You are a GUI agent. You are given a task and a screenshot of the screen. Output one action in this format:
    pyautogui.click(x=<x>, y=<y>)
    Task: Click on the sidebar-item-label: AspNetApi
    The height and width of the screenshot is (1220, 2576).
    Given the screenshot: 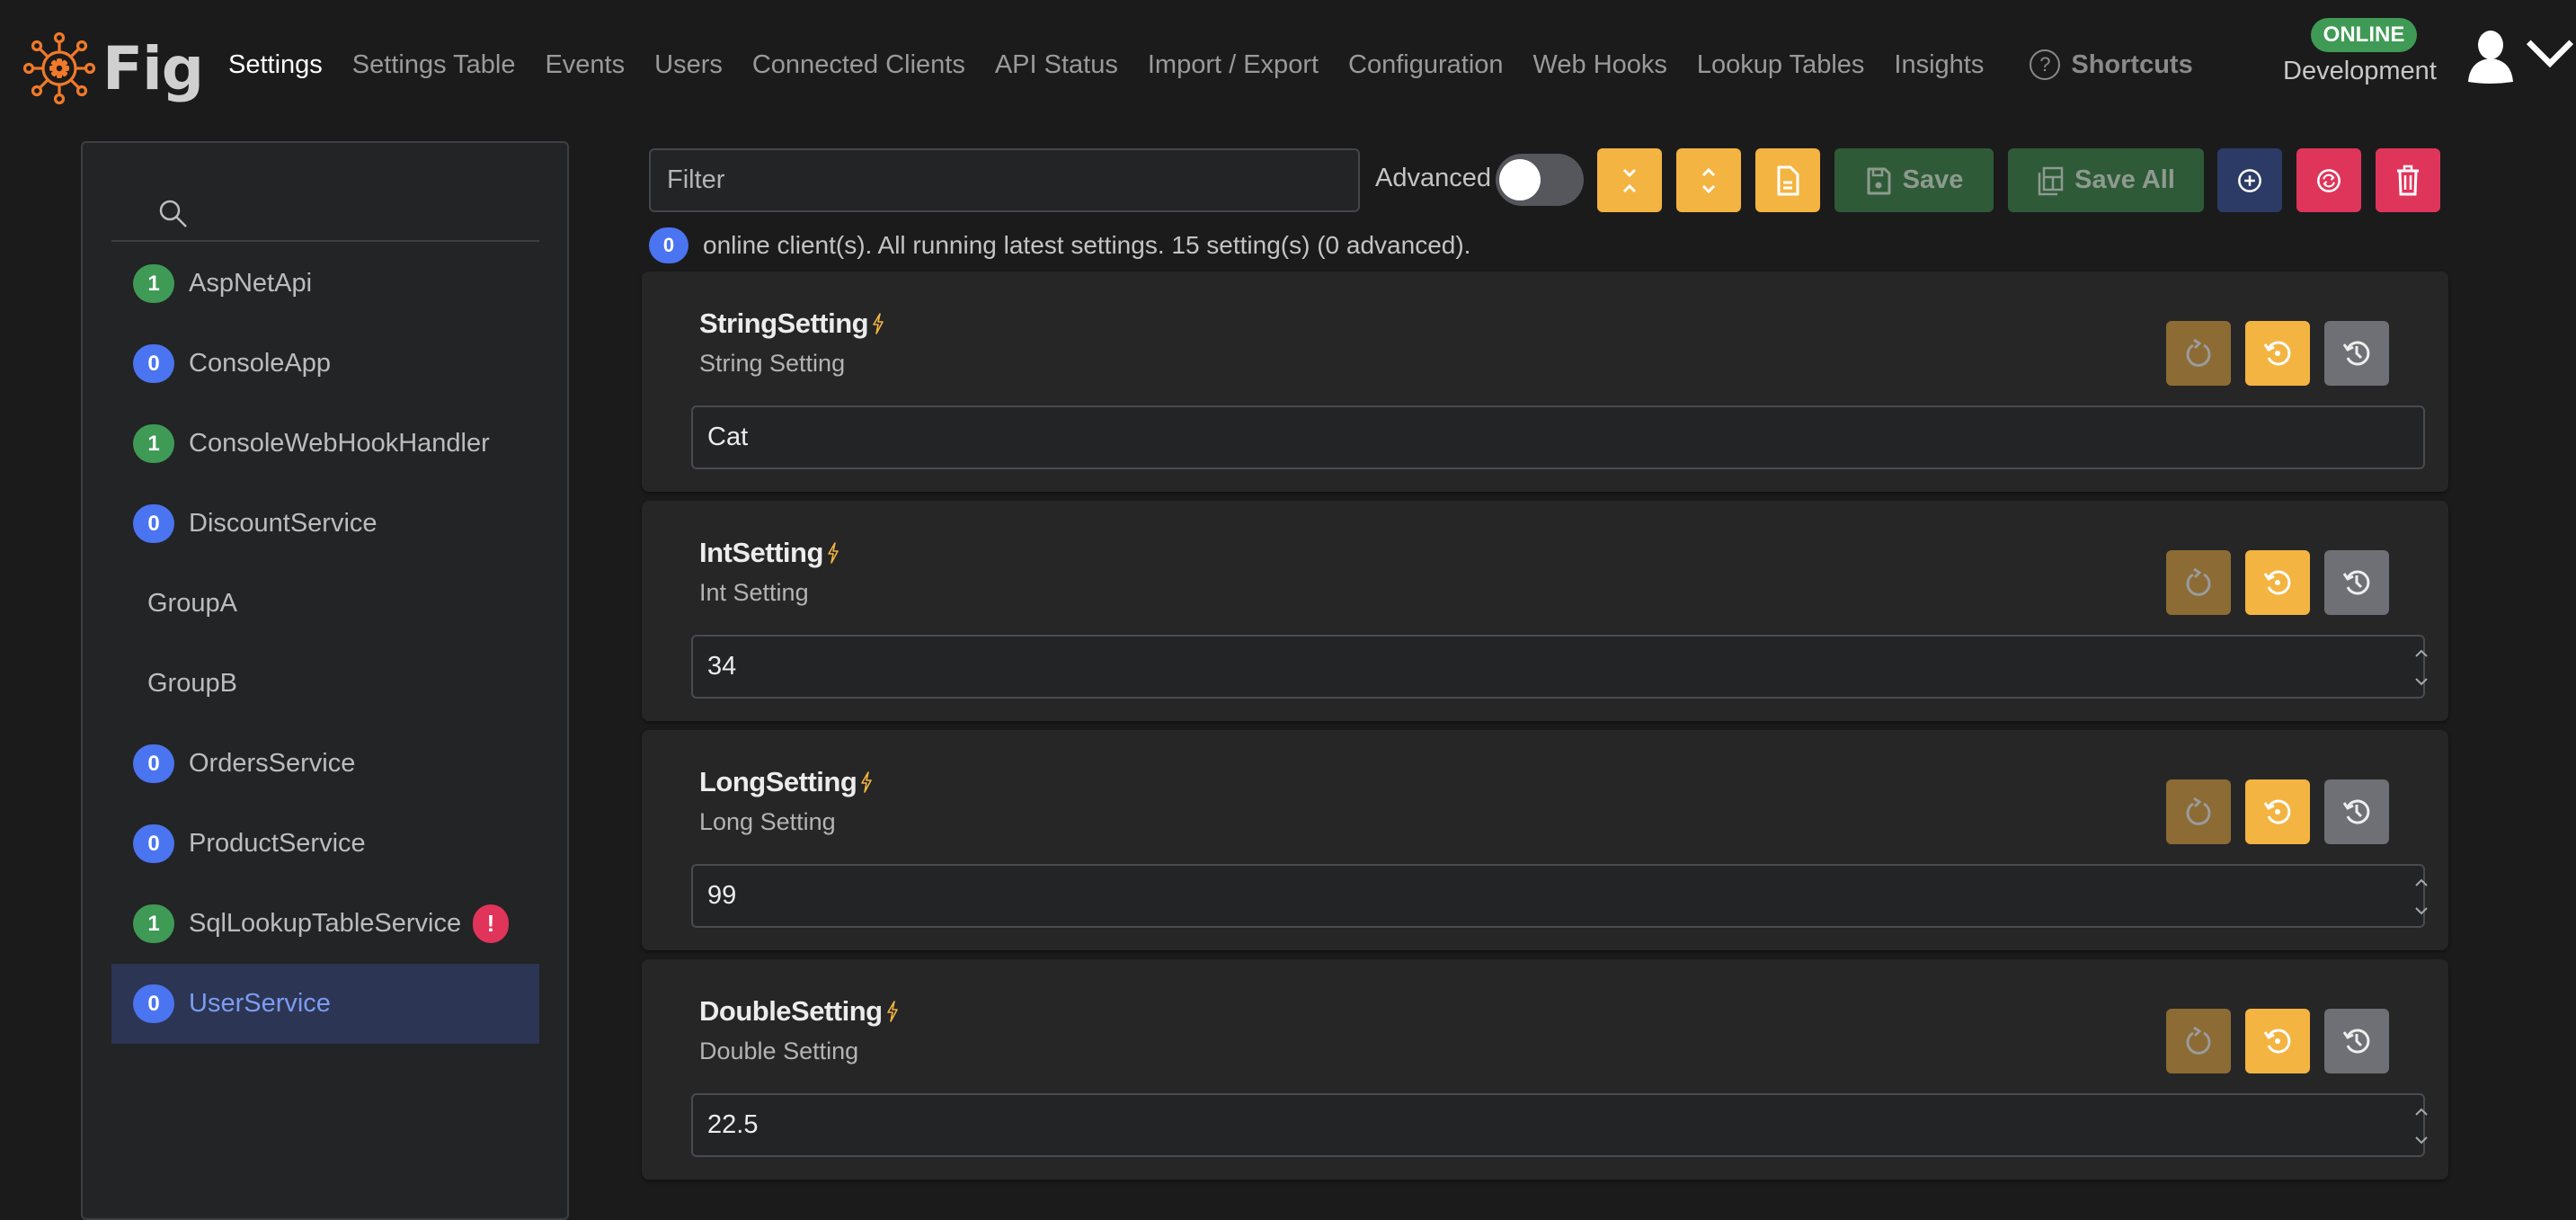 What is the action you would take?
    pyautogui.click(x=251, y=283)
    